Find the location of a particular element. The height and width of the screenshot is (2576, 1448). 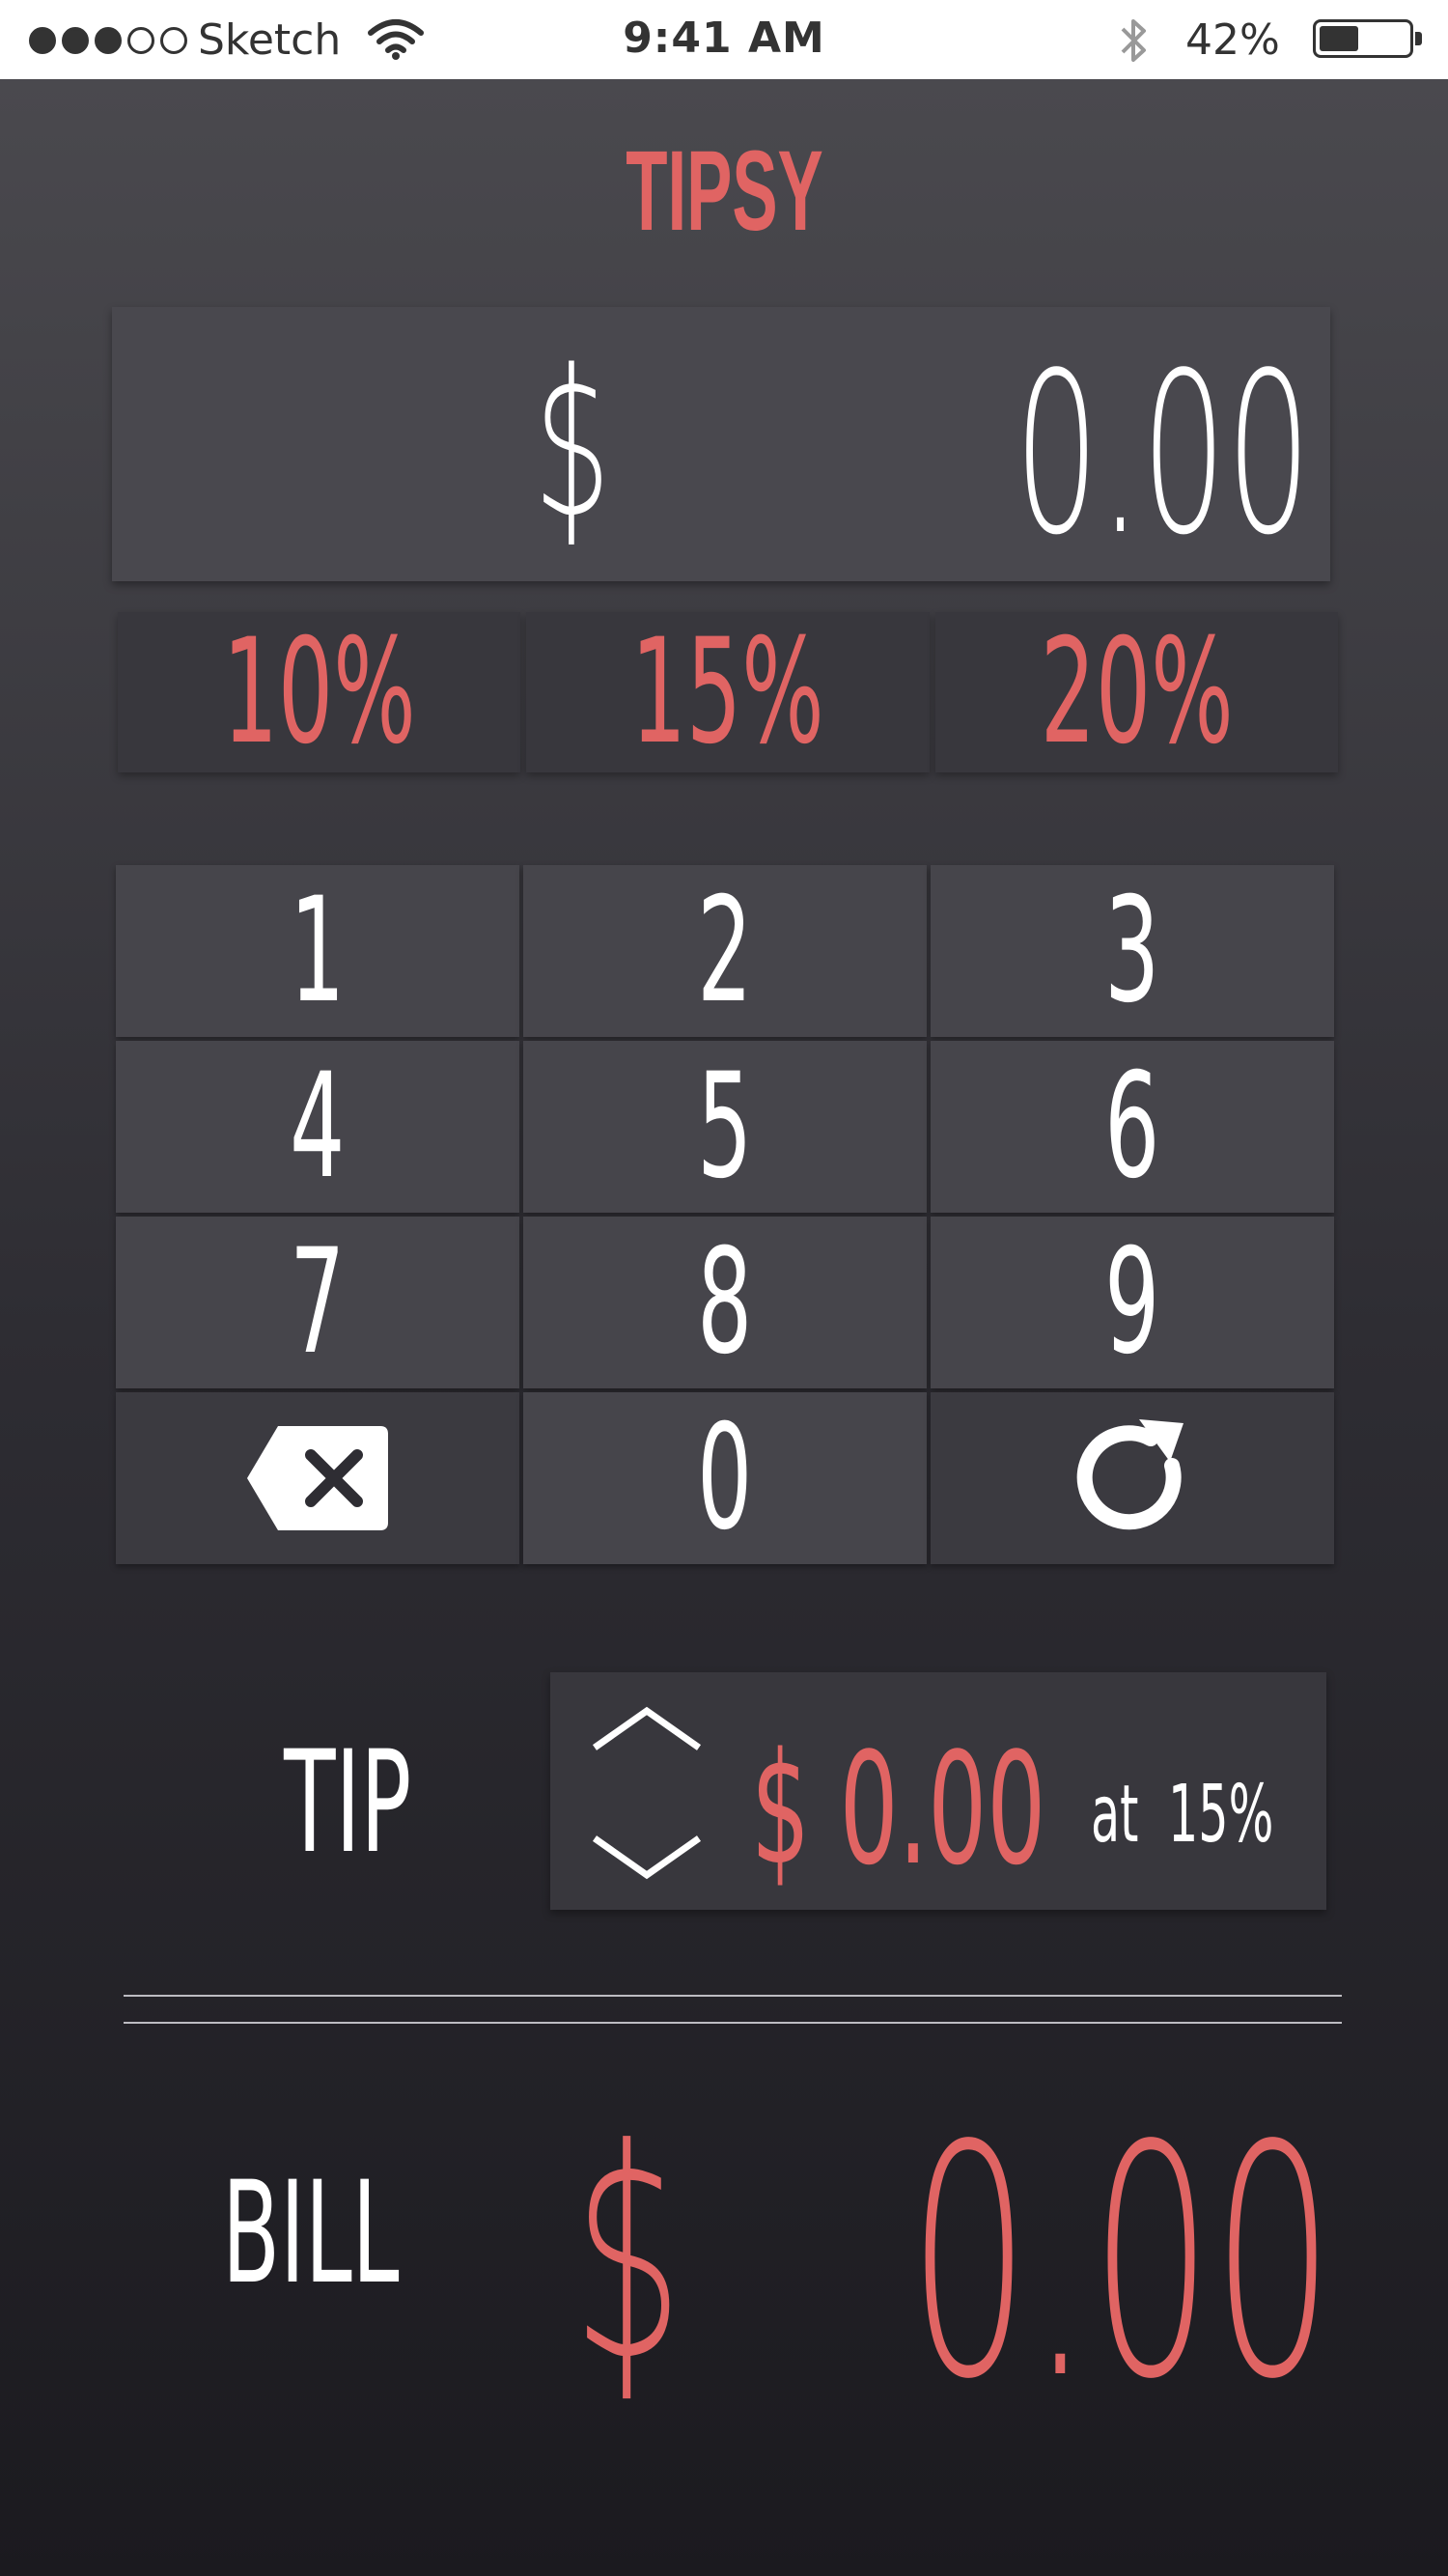

tip-increase-button is located at coordinates (647, 1728).